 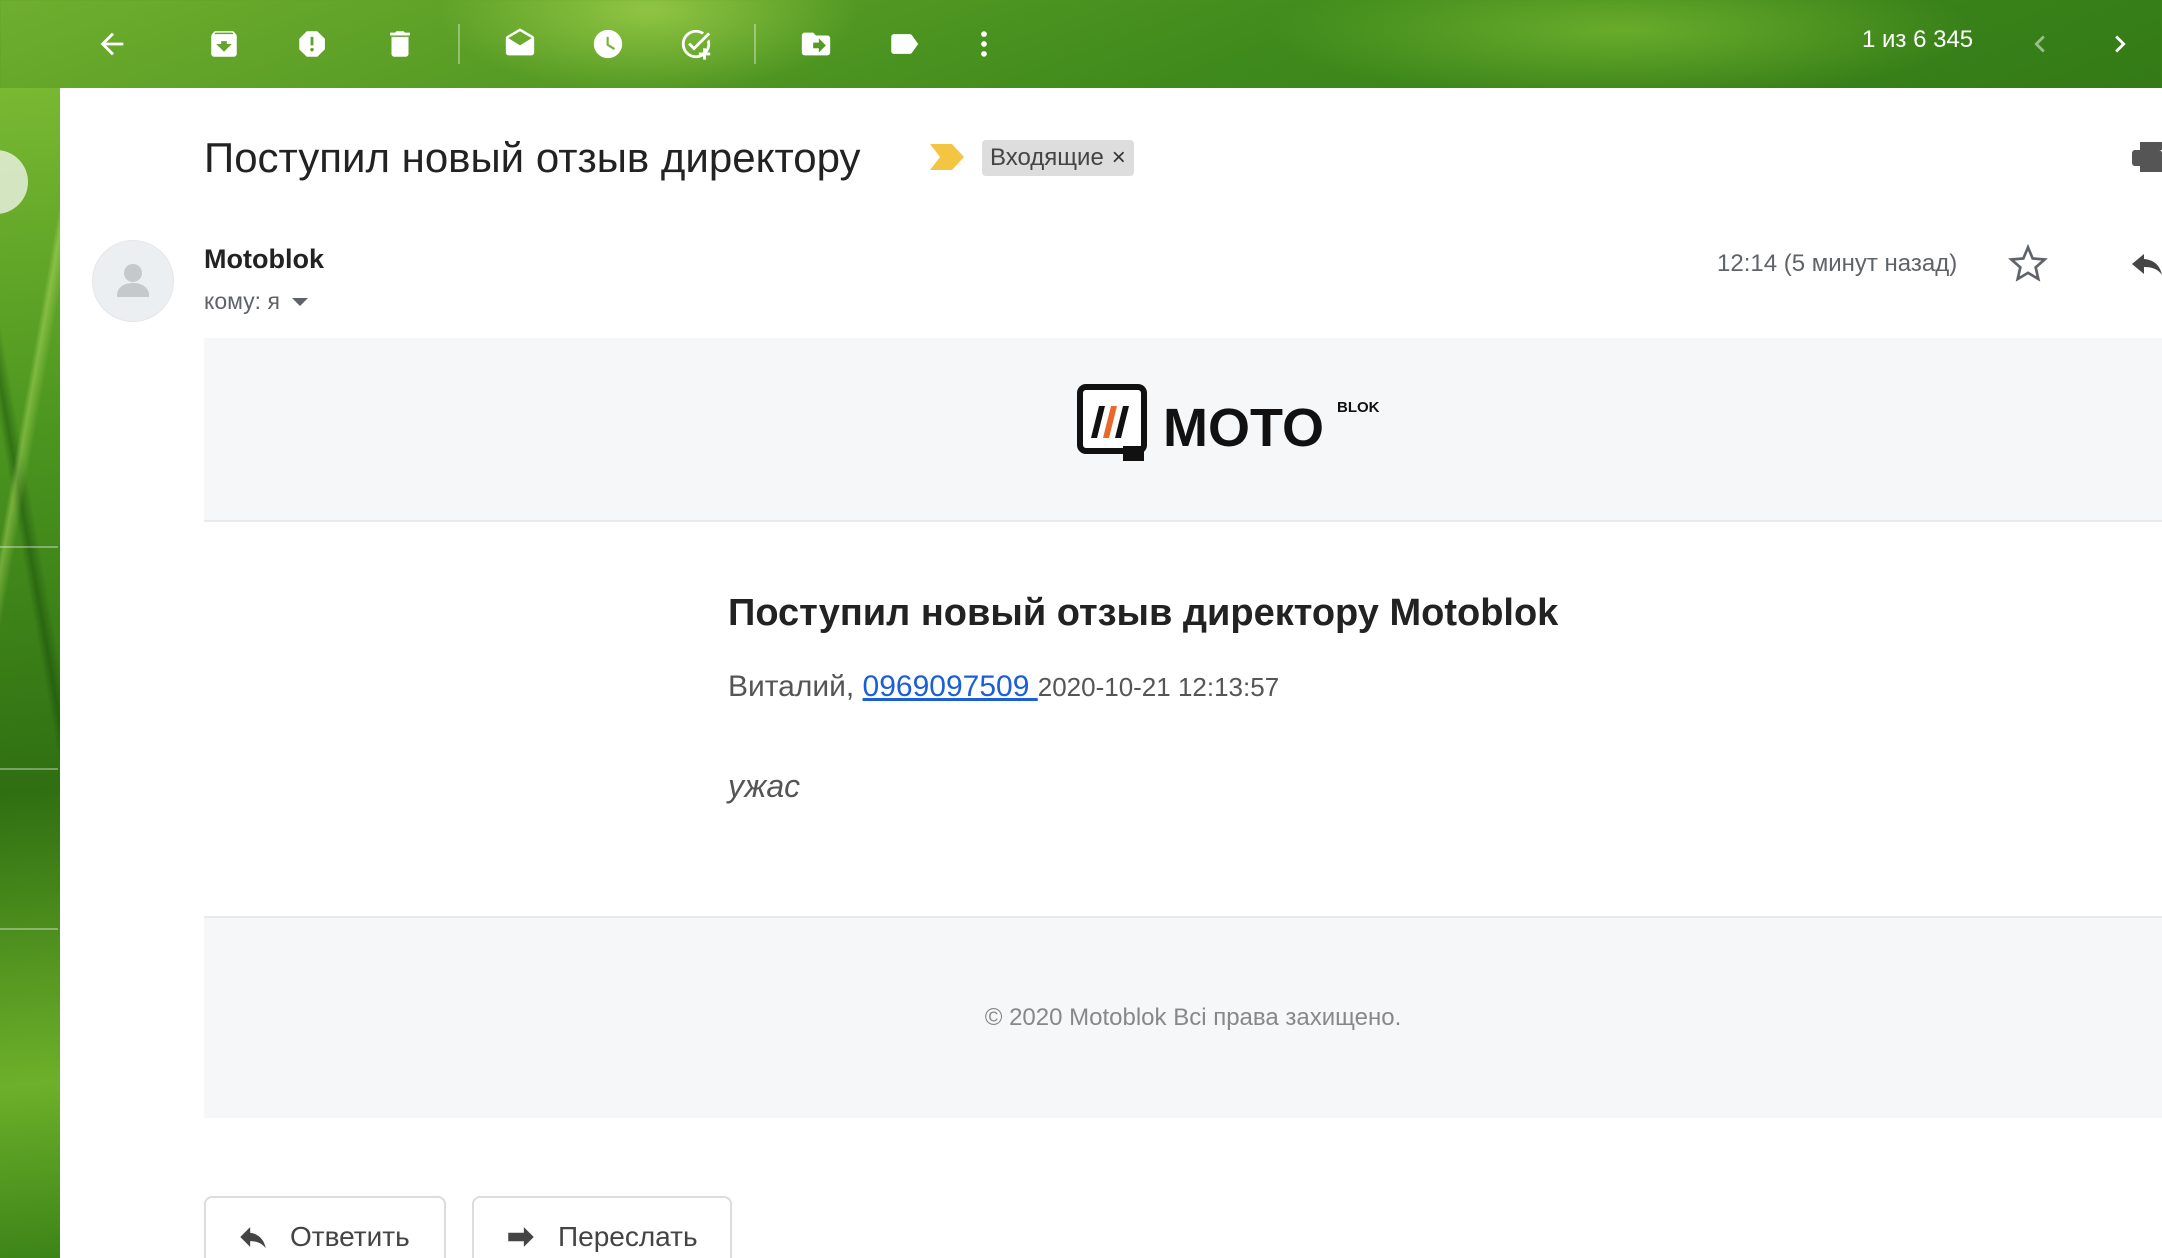 I want to click on label-chip-inbox: Входящие ×, so click(x=1058, y=158).